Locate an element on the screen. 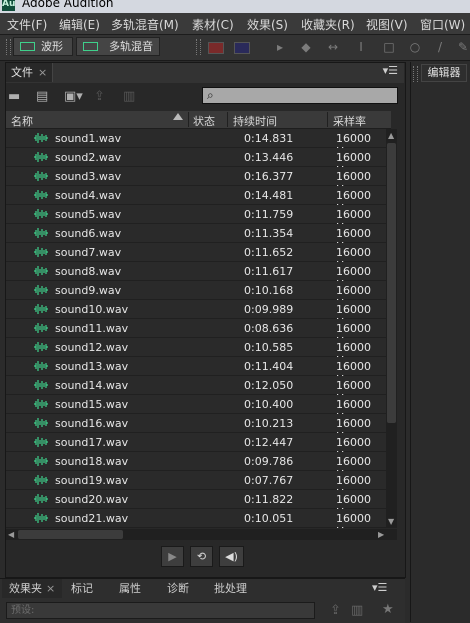 The height and width of the screenshot is (623, 470). list-item: sound18.wav0:09.78616000 Hz is located at coordinates (196, 466).